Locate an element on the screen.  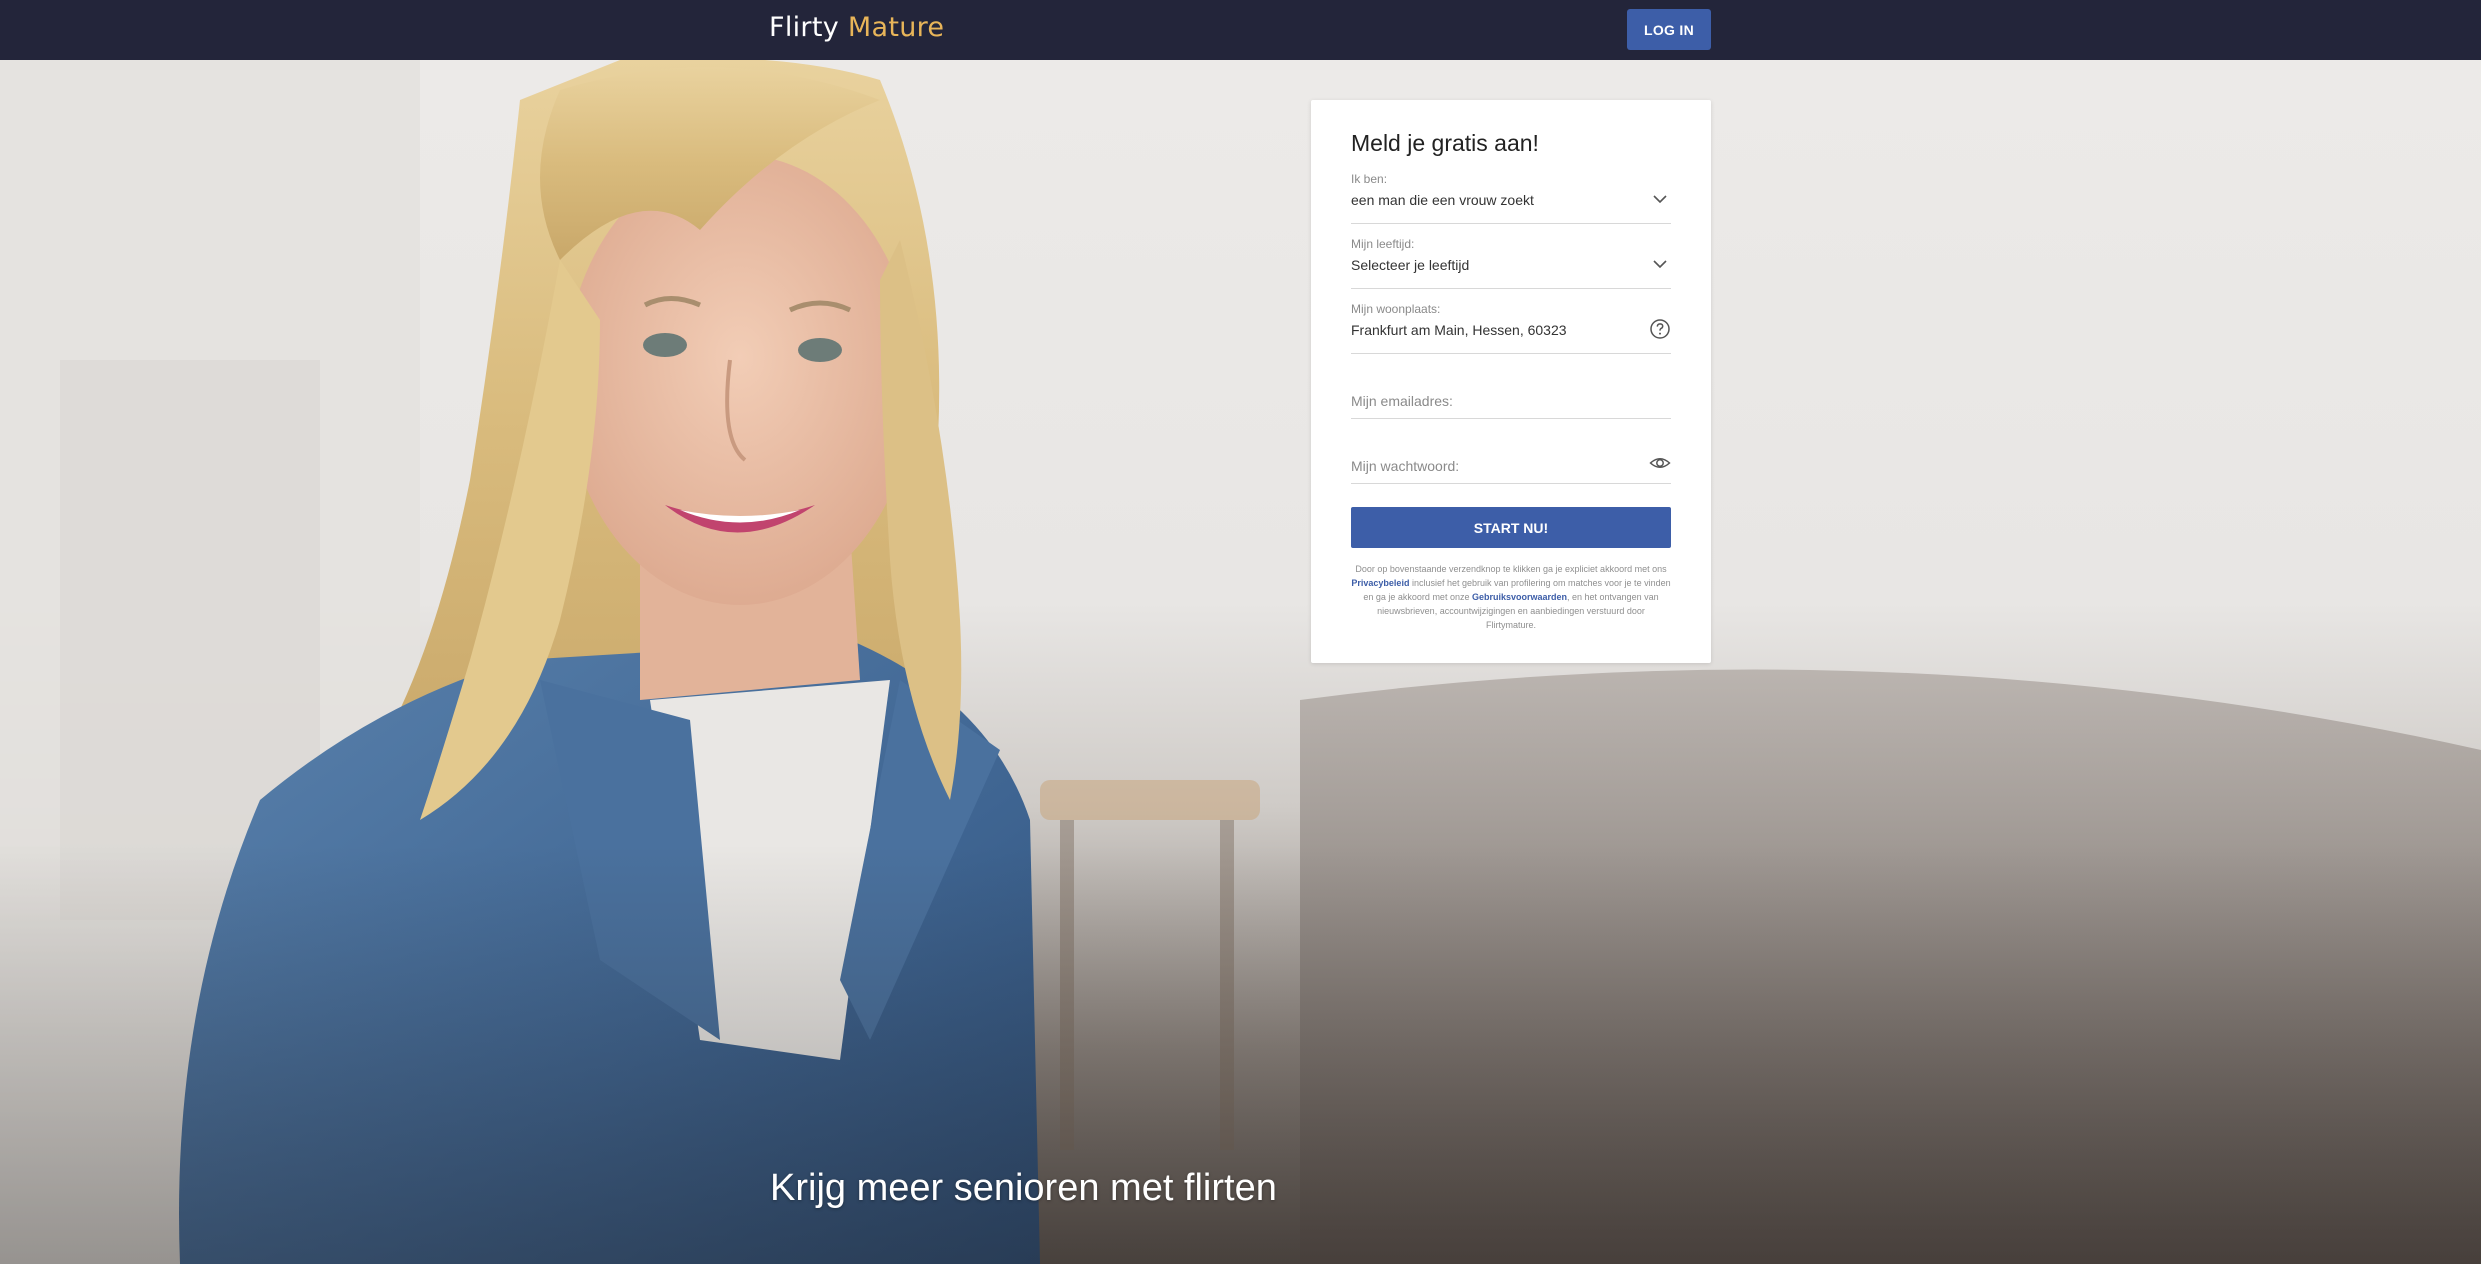
email-field: Mijn emailadres: is located at coordinates (1511, 393).